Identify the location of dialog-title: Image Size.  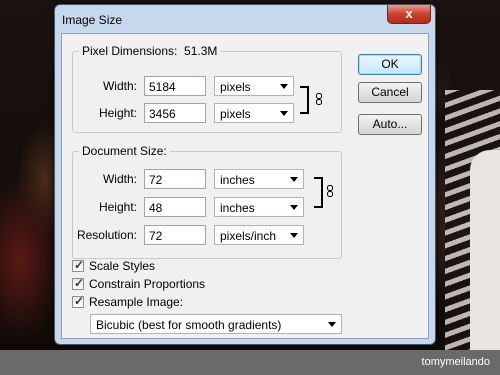
(92, 20).